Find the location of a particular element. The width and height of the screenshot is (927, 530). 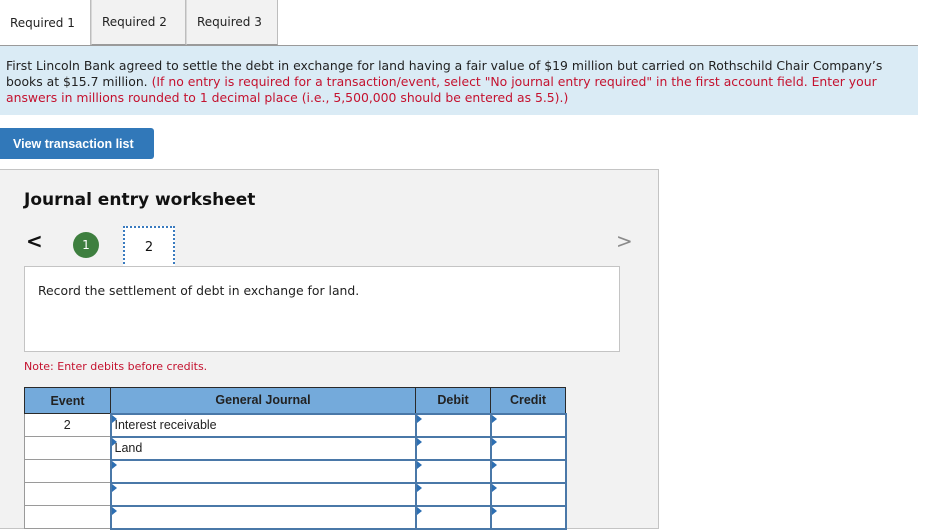

tab-required-1: Required 1 is located at coordinates (45, 23).